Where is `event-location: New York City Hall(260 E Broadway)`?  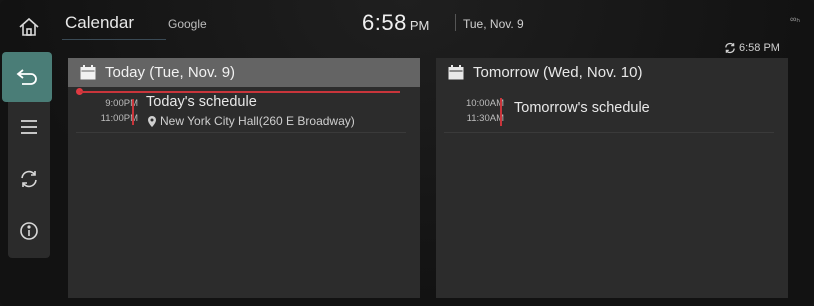
event-location: New York City Hall(260 E Broadway) is located at coordinates (251, 121).